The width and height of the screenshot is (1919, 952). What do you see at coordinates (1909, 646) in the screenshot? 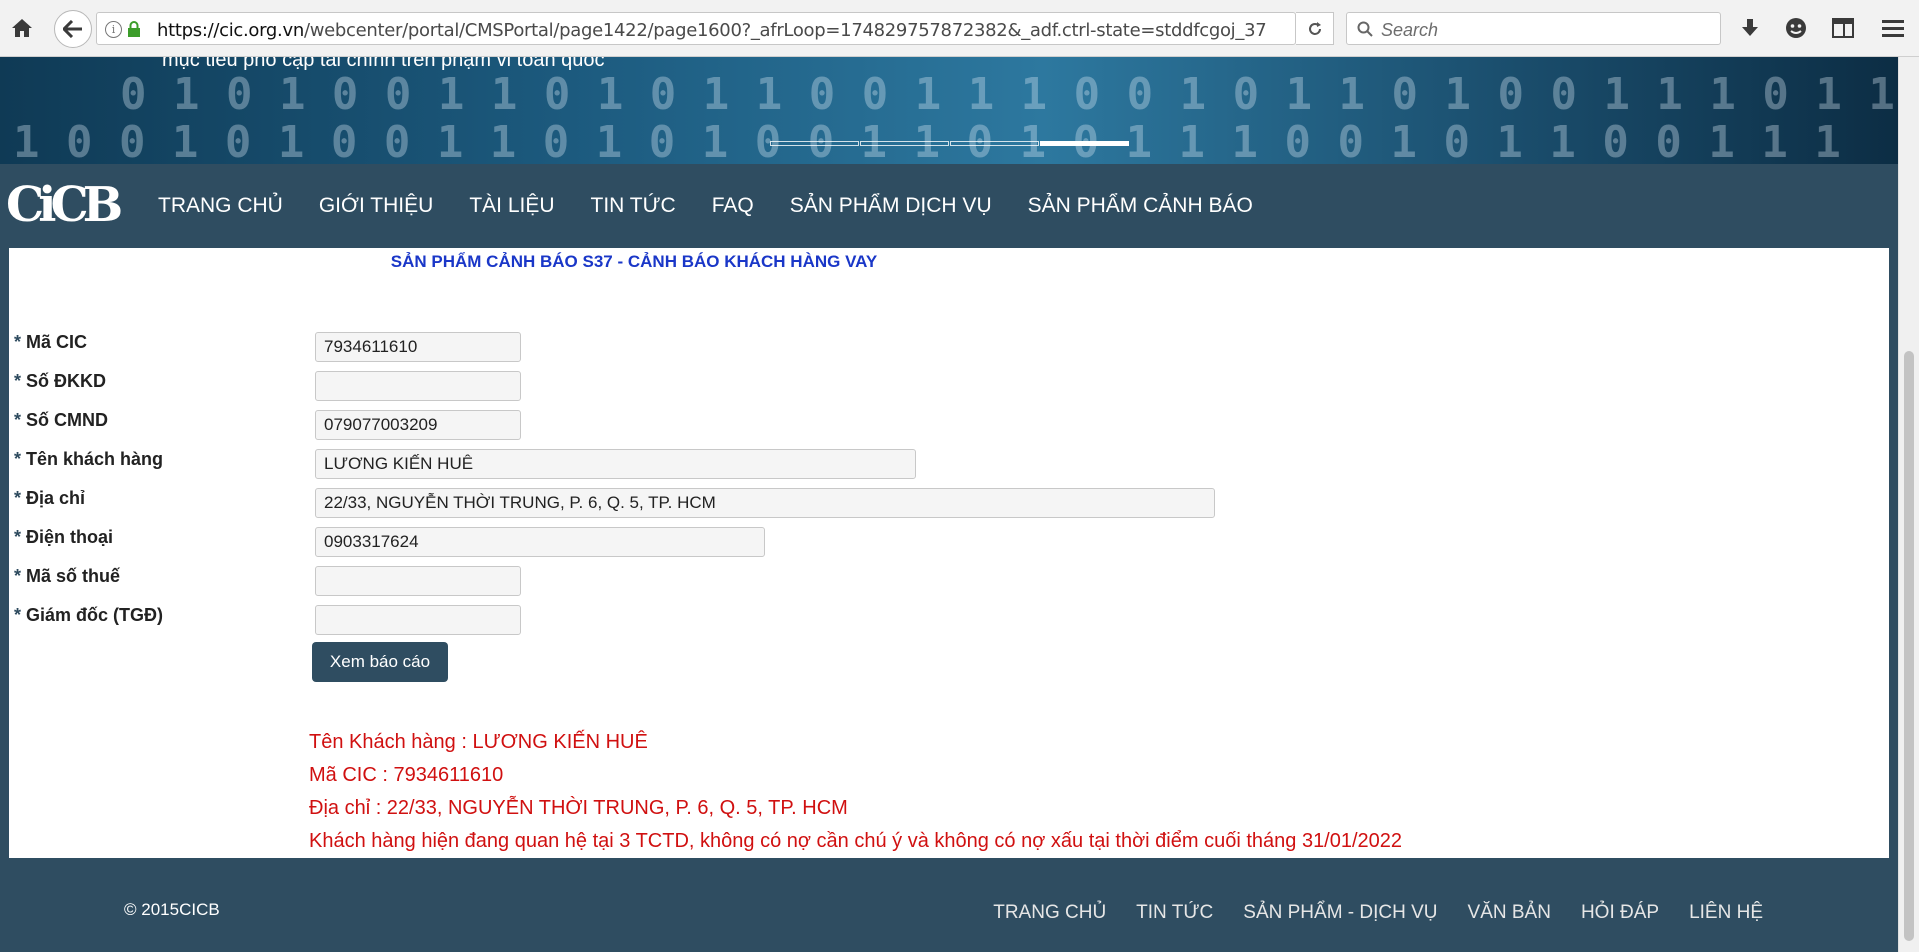
I see `scrollbar-thumb` at bounding box center [1909, 646].